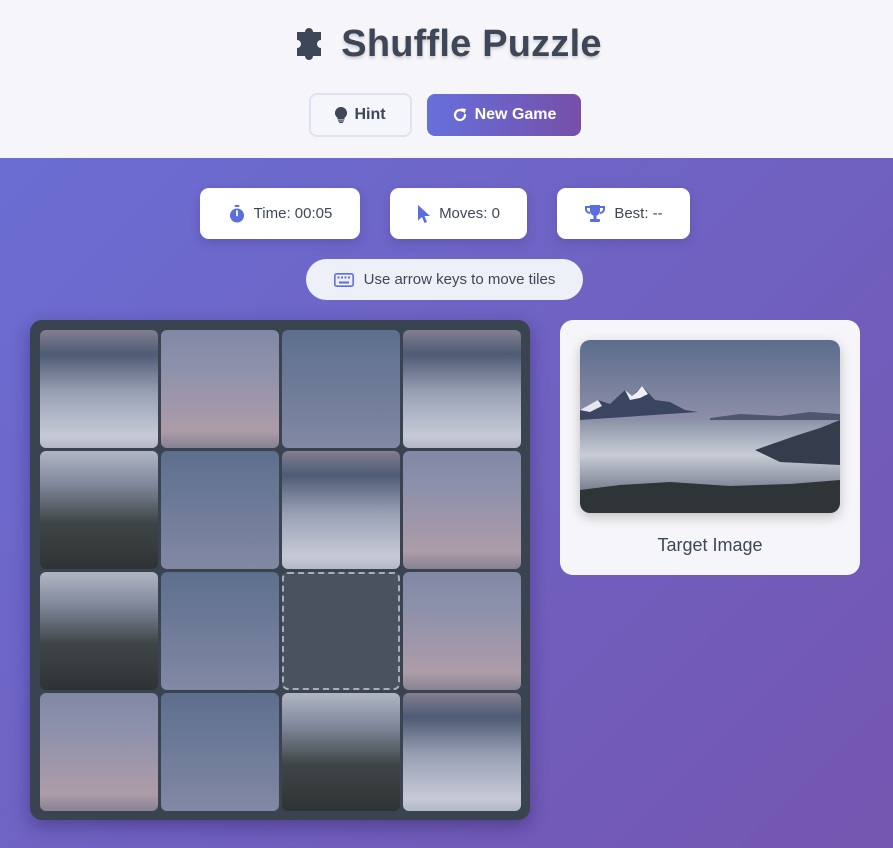 The image size is (893, 848). I want to click on lightbulb-icon, so click(341, 115).